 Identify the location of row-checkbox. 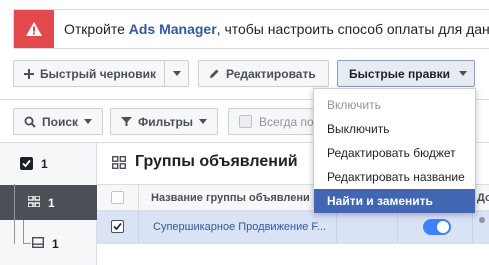
(117, 226).